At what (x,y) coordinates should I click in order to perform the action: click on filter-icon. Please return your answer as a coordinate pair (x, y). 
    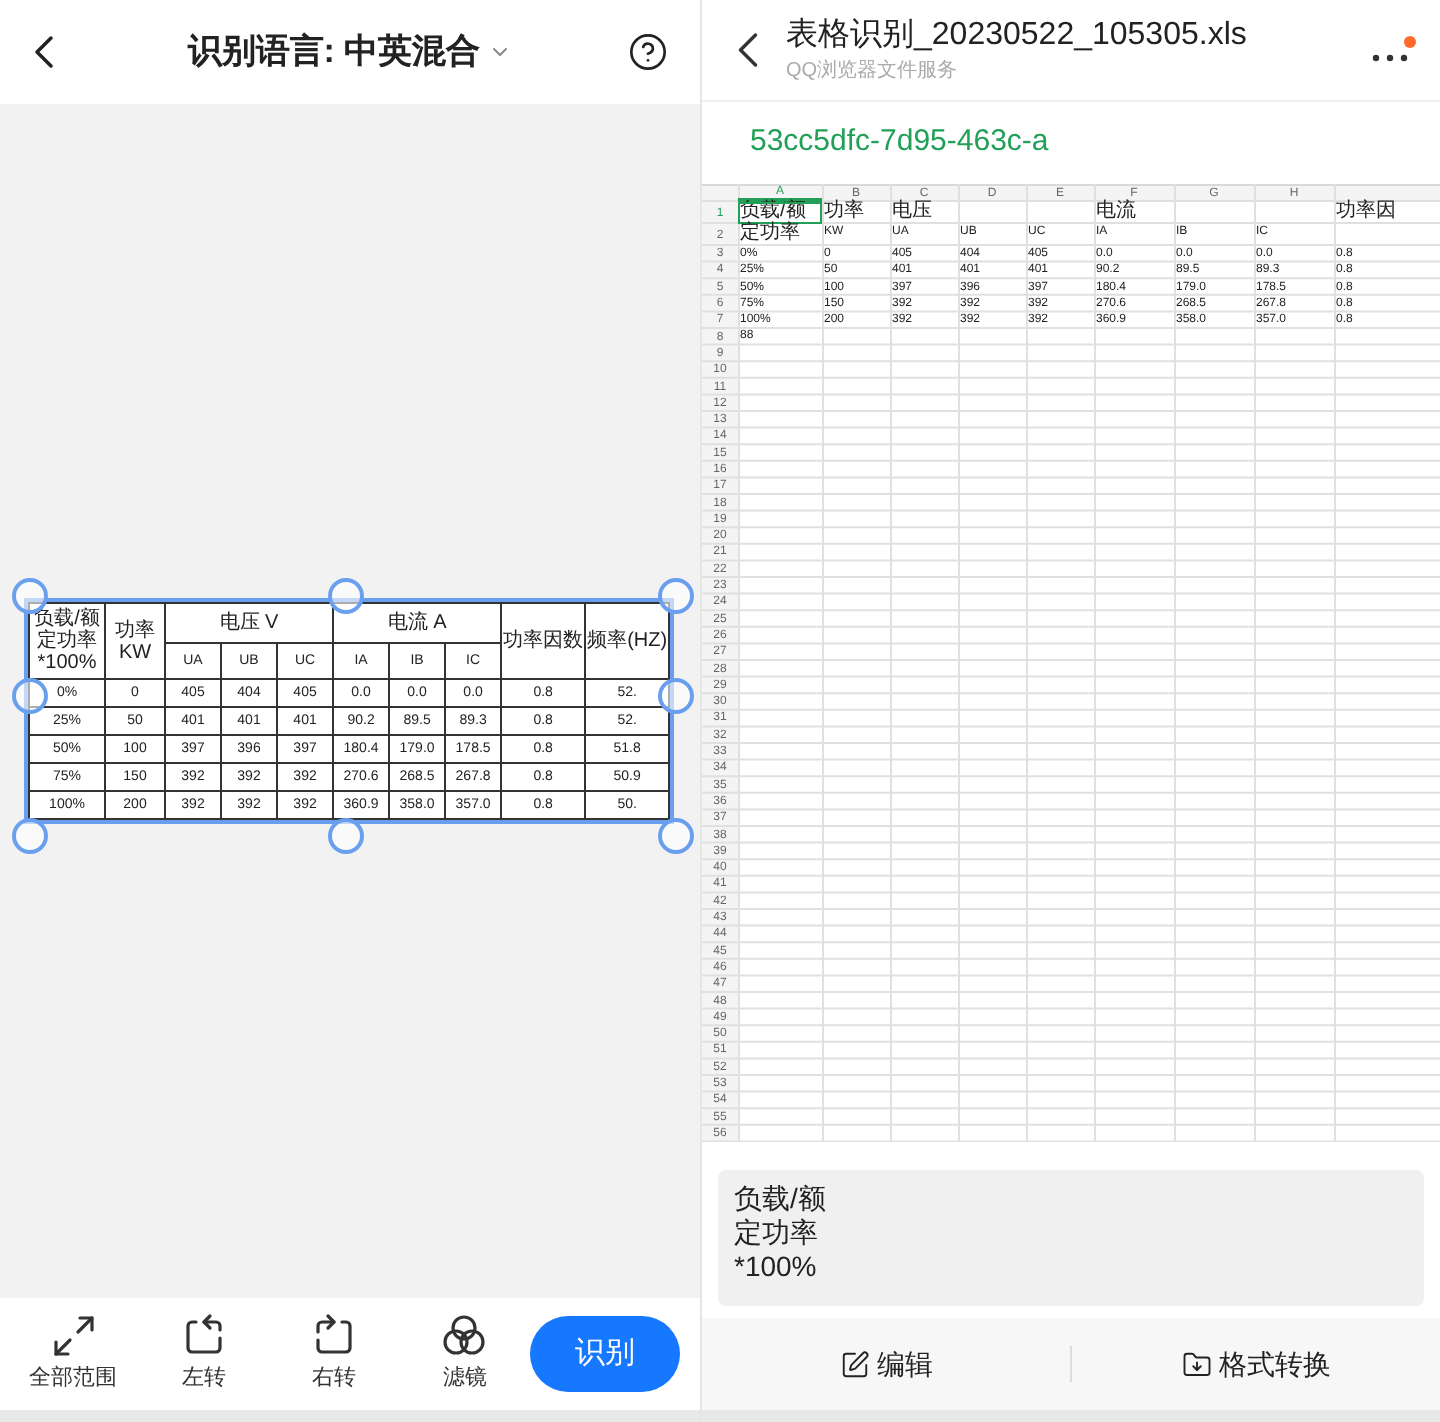
    Looking at the image, I should click on (464, 1336).